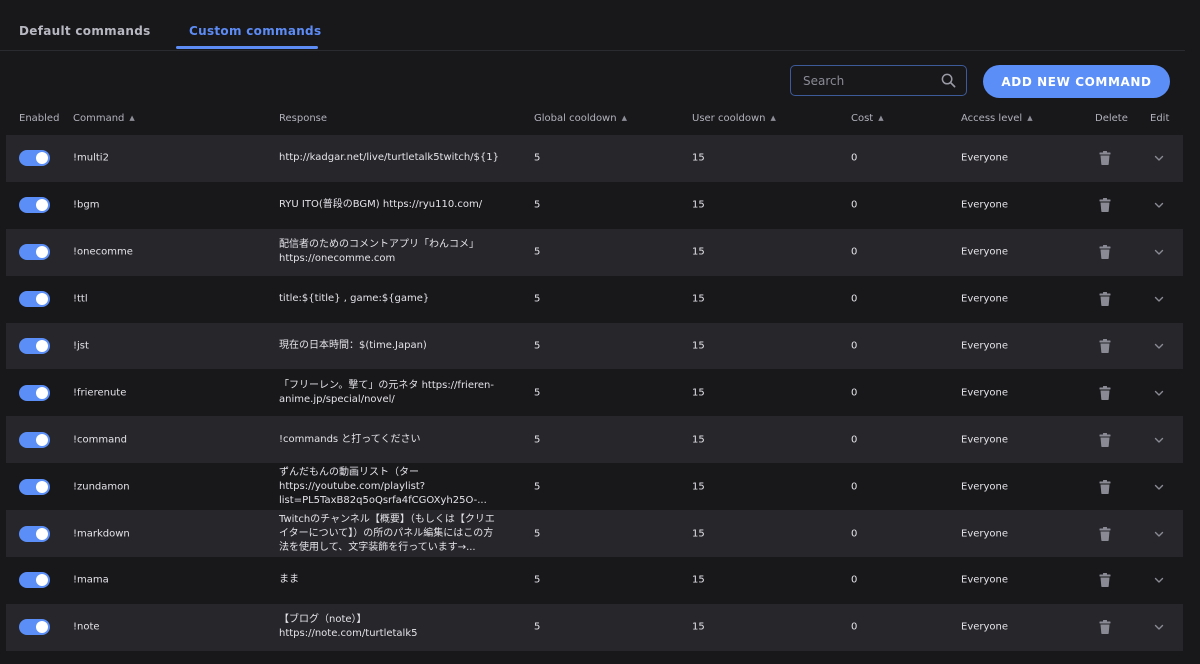 The height and width of the screenshot is (664, 1200). What do you see at coordinates (594, 580) in the screenshot?
I see `table-row: !mama まま 5 15 0 Everyone` at bounding box center [594, 580].